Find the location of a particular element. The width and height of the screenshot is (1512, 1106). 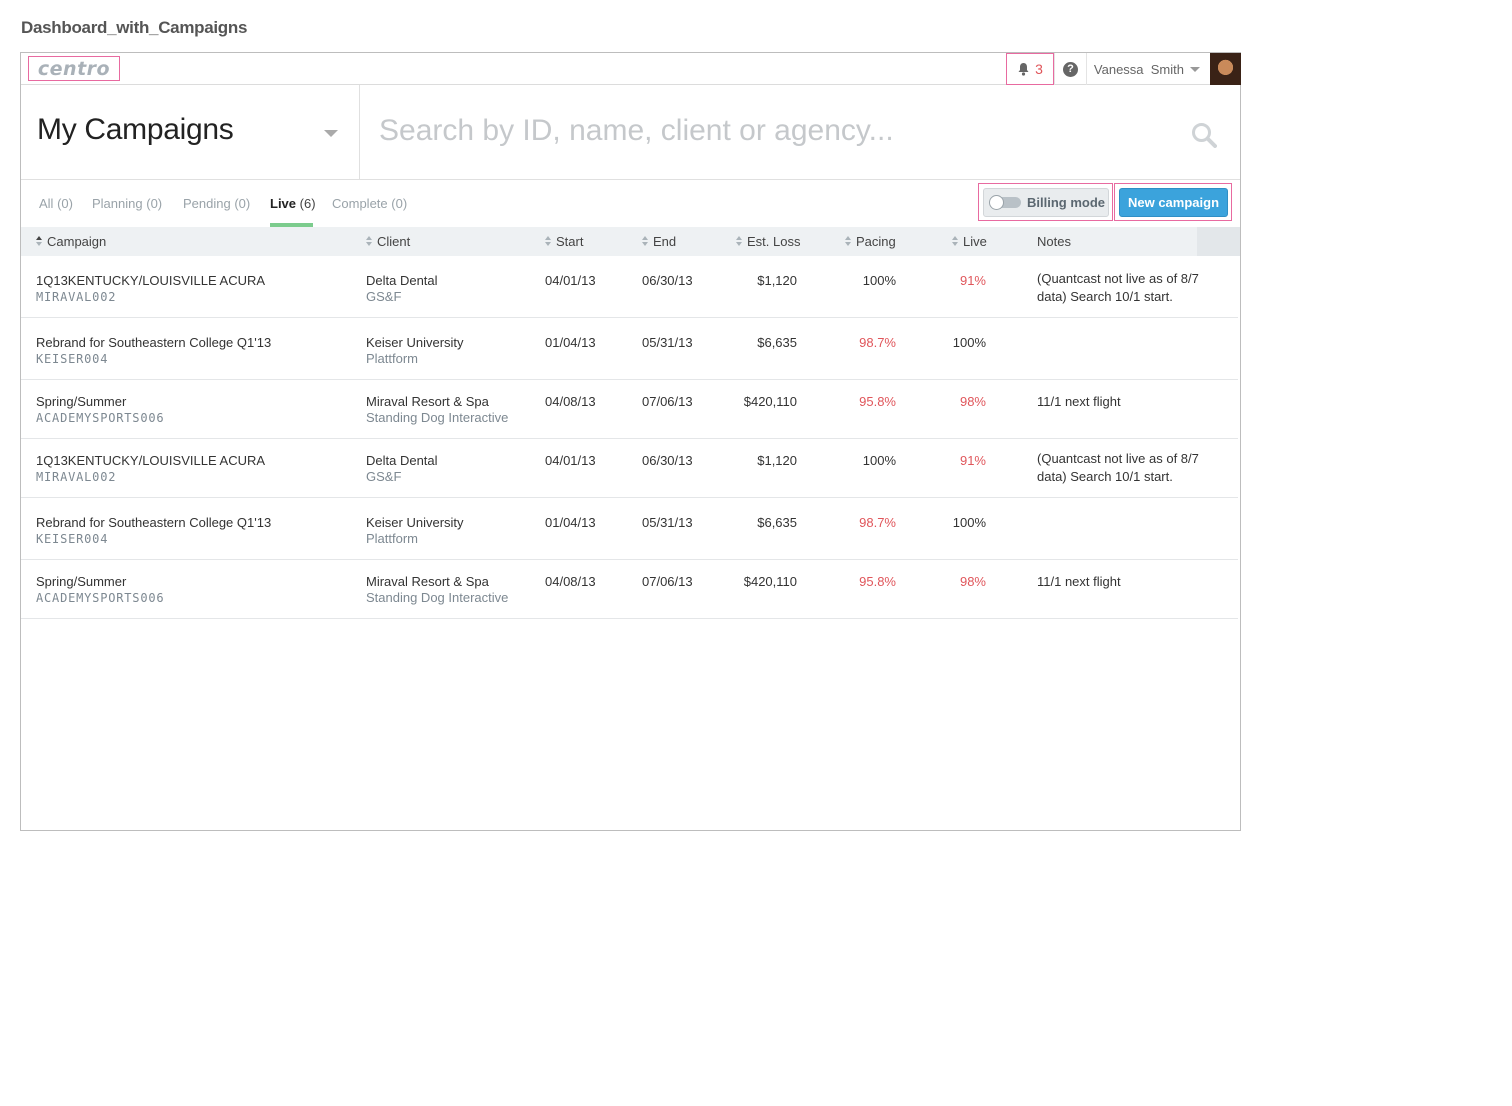

notes-text: 11/1 next flight is located at coordinates (1079, 401).